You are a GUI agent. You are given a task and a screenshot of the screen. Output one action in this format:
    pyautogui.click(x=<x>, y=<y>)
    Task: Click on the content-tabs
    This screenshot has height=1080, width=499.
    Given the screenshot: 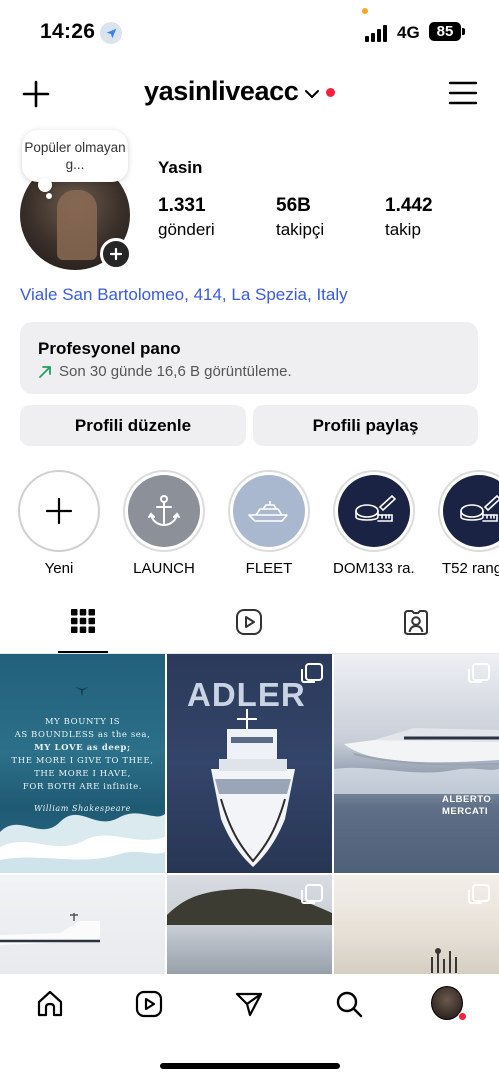 What is the action you would take?
    pyautogui.click(x=249, y=630)
    